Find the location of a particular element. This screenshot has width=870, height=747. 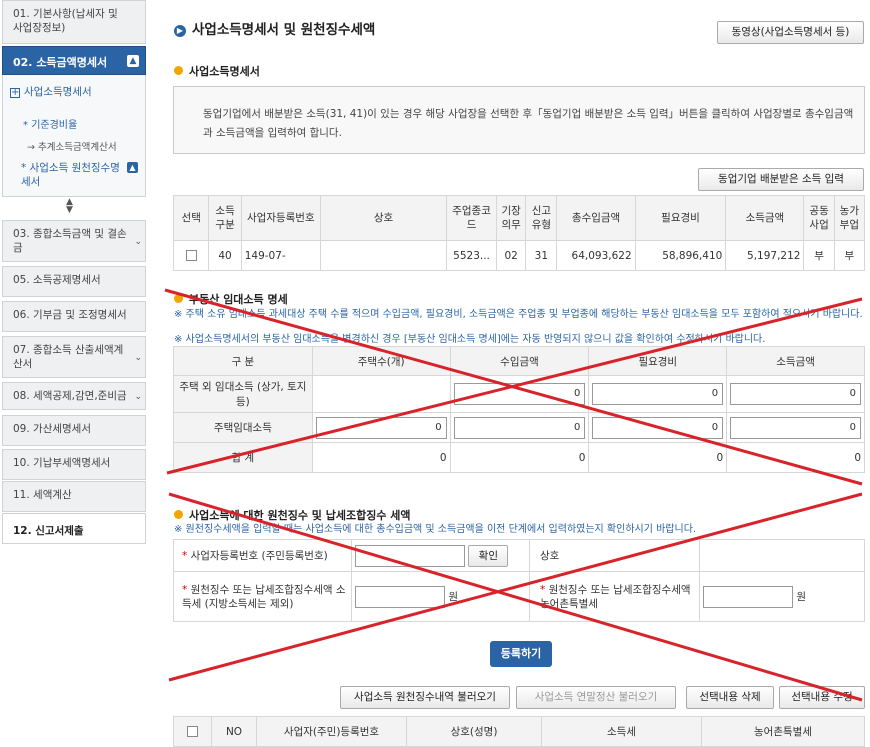

cell-type: 40 is located at coordinates (225, 255).